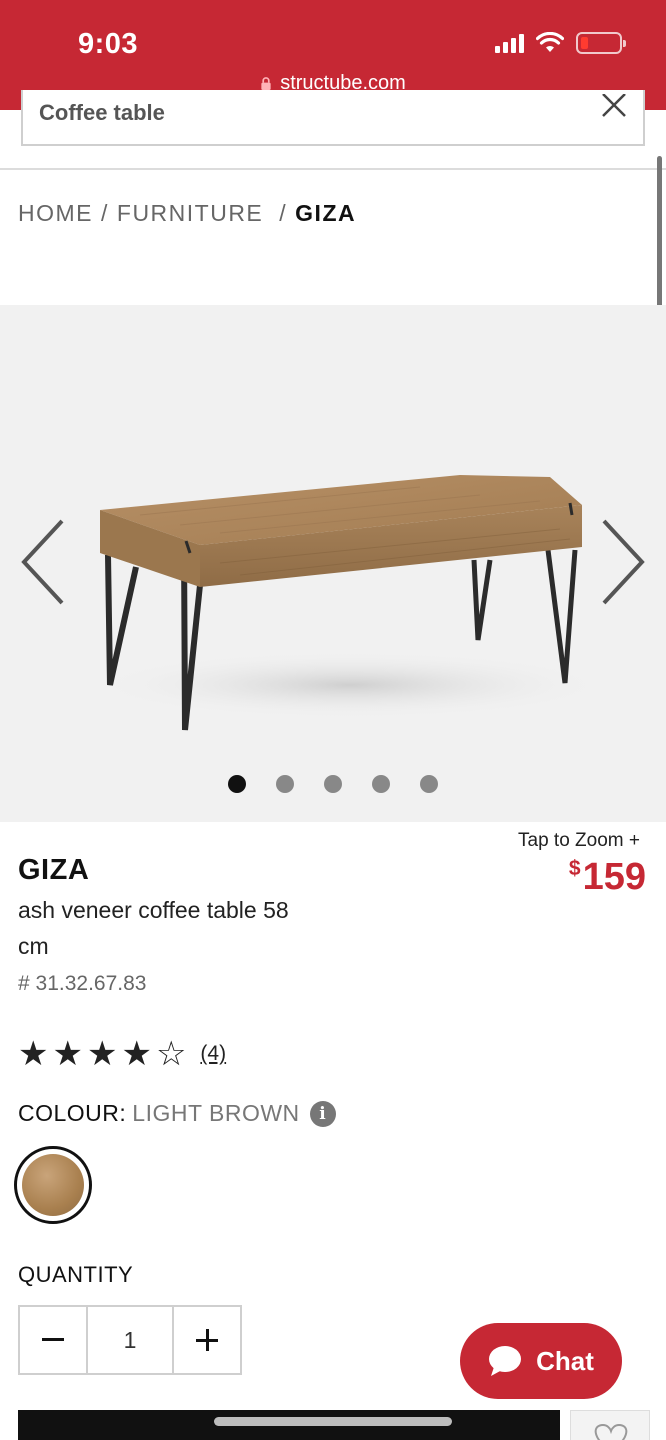 This screenshot has height=1440, width=666. Describe the element at coordinates (108, 44) in the screenshot. I see `status-time: 9:03` at that location.